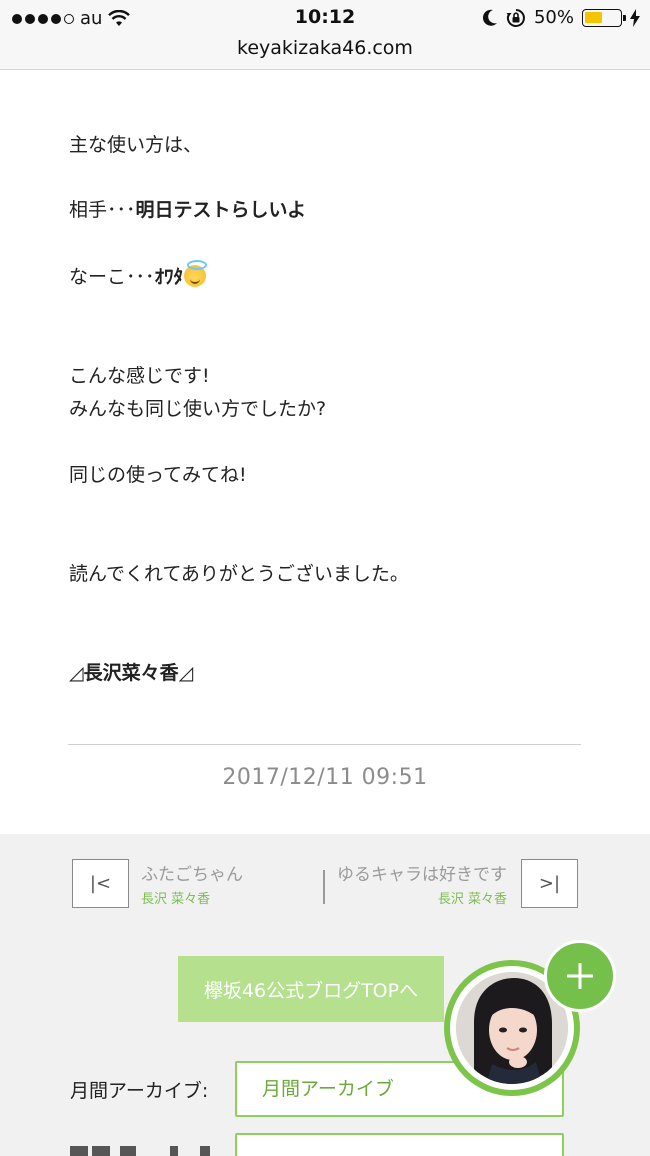  I want to click on next-icon: >|, so click(549, 883).